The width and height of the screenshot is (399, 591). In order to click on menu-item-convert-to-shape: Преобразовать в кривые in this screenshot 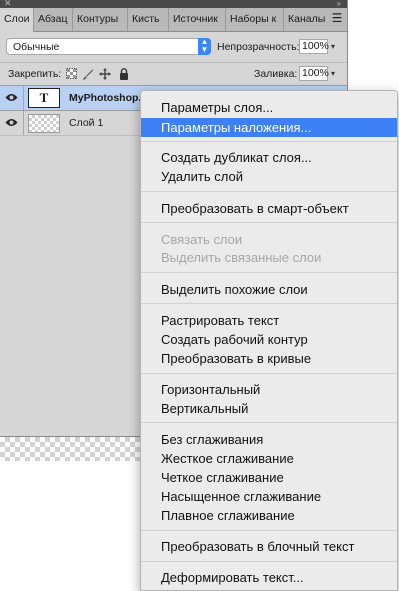, I will do `click(269, 358)`.